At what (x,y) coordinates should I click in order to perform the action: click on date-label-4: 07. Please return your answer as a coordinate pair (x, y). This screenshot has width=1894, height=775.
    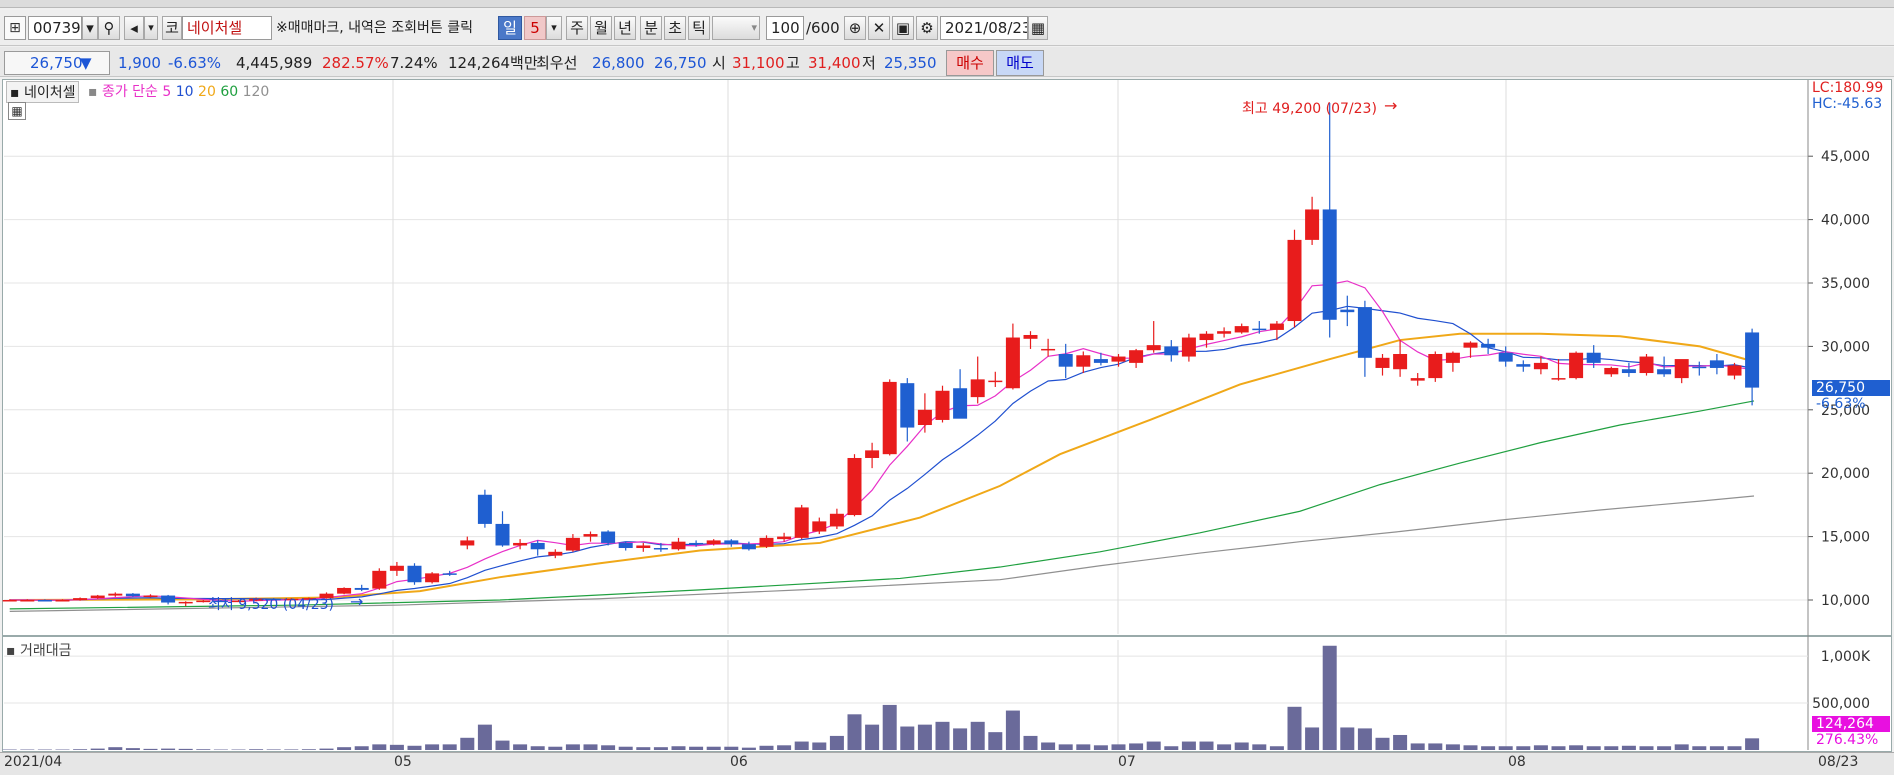
    Looking at the image, I should click on (1127, 762).